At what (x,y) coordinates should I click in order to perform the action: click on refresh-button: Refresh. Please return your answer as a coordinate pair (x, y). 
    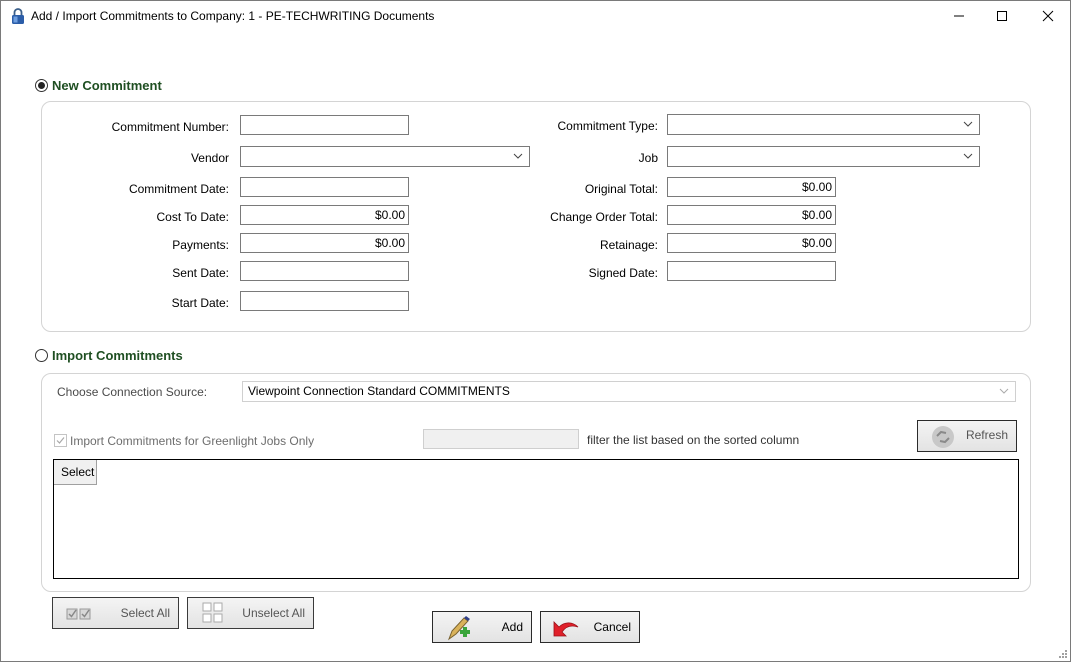
    Looking at the image, I should click on (967, 436).